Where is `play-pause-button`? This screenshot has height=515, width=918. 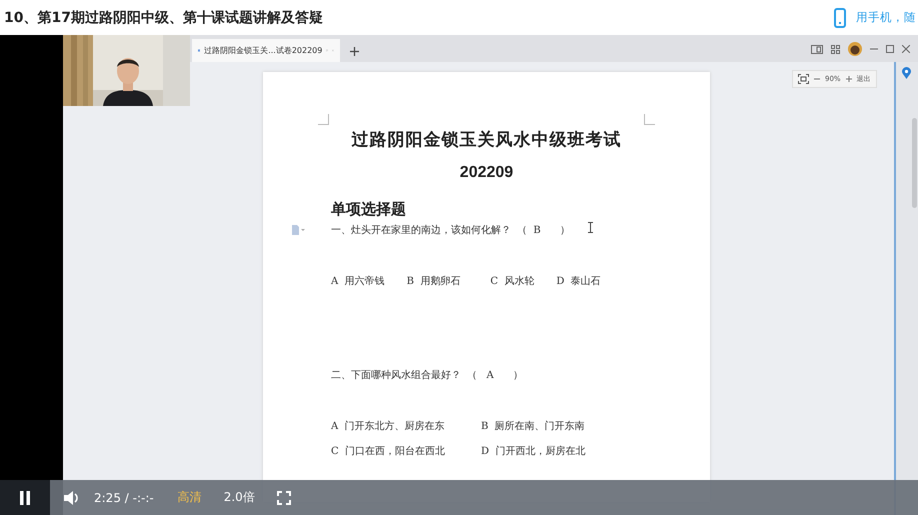 play-pause-button is located at coordinates (25, 497).